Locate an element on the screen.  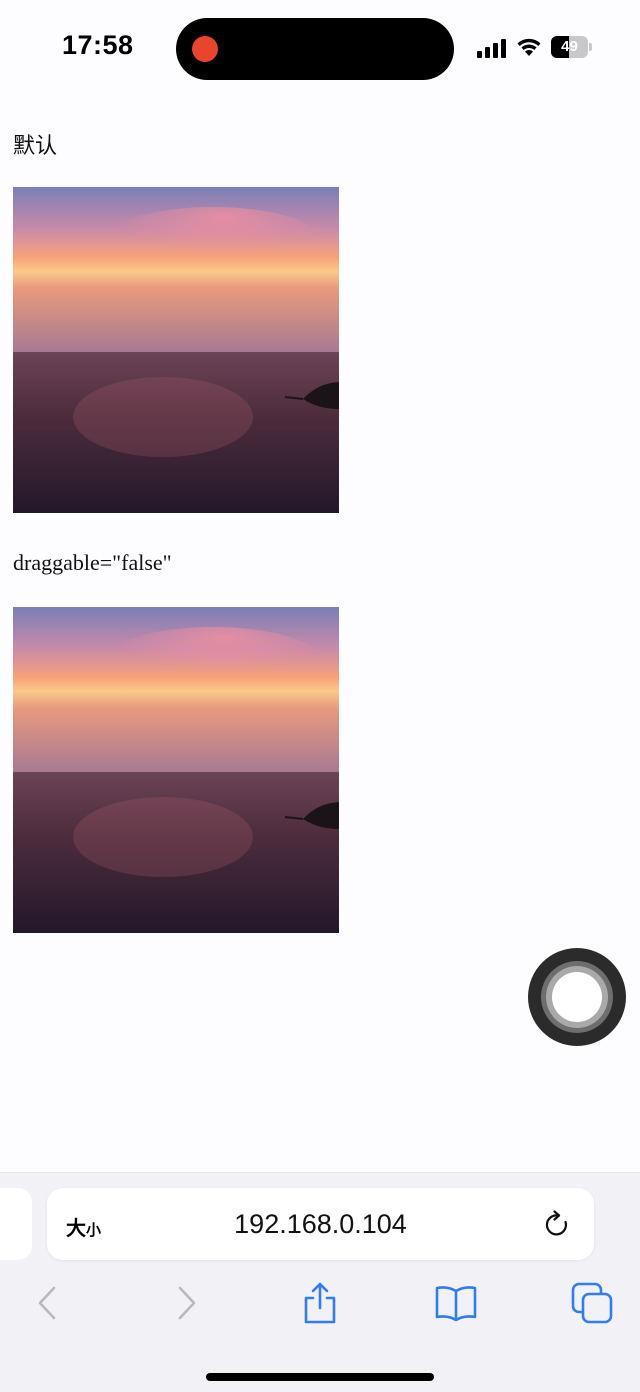
reload-icon is located at coordinates (558, 1225).